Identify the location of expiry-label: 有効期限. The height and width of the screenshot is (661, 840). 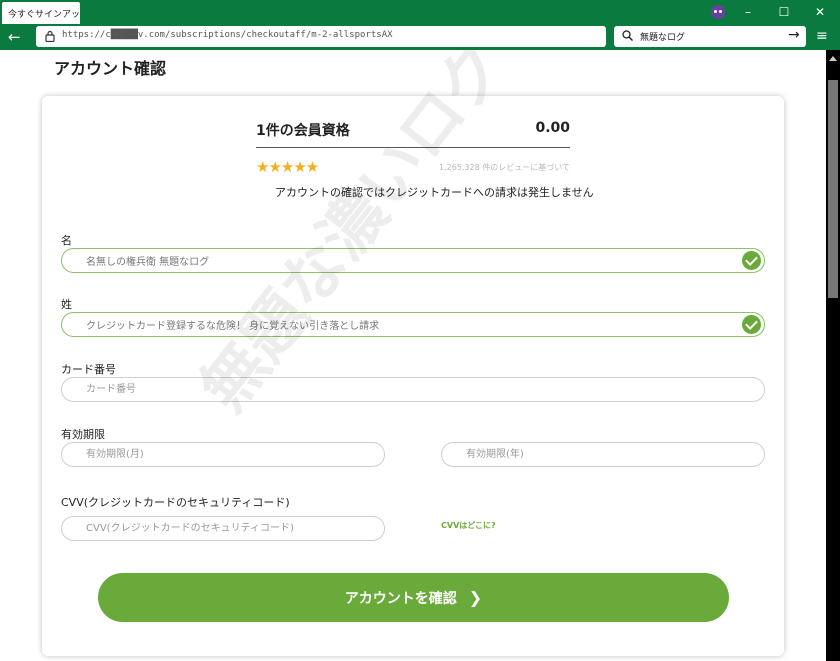
(83, 434).